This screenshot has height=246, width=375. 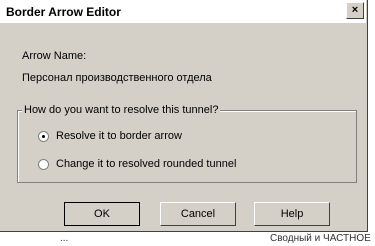 I want to click on arrow-name-label: Arrow Name:, so click(x=54, y=56).